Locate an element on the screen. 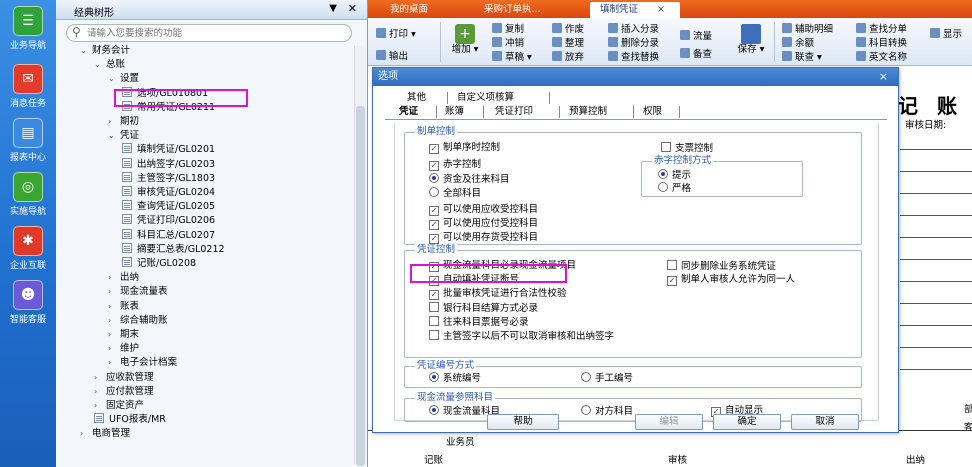 The width and height of the screenshot is (972, 467). pin-icon: ▼ is located at coordinates (333, 8).